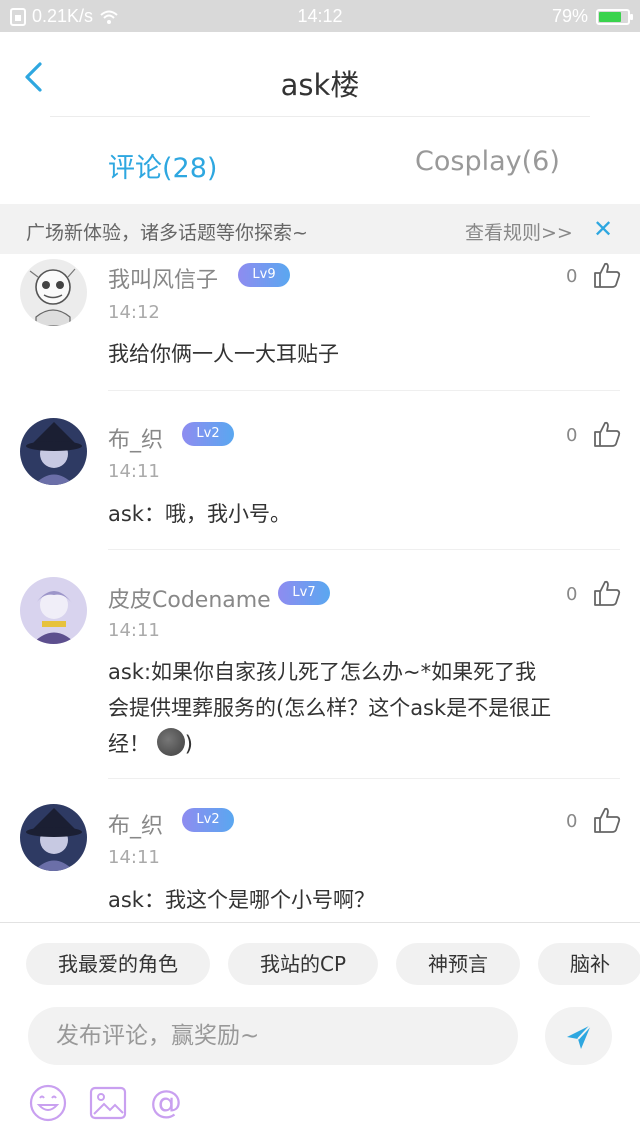  I want to click on comment-text: ask：我这个是哪个小号啊？, so click(241, 900).